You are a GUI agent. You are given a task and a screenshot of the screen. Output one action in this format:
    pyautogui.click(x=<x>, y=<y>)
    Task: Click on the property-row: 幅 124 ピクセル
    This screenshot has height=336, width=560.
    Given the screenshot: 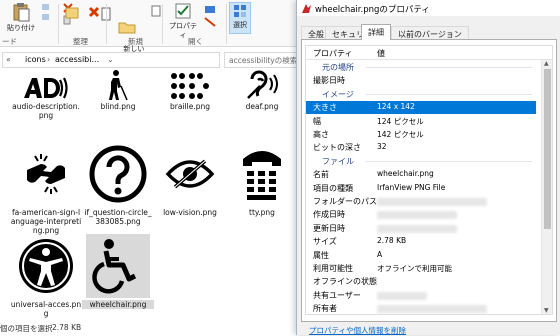 What is the action you would take?
    pyautogui.click(x=421, y=121)
    